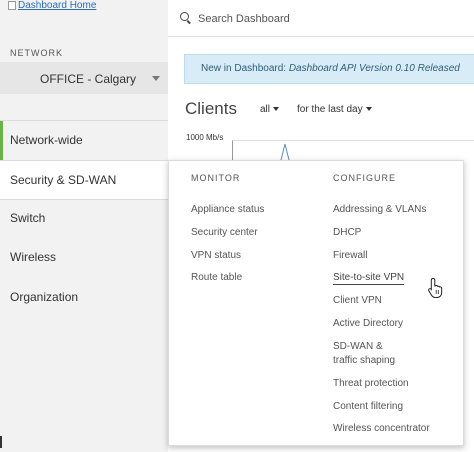 The height and width of the screenshot is (452, 474). I want to click on menu-item-vpn-status: VPN status, so click(216, 255).